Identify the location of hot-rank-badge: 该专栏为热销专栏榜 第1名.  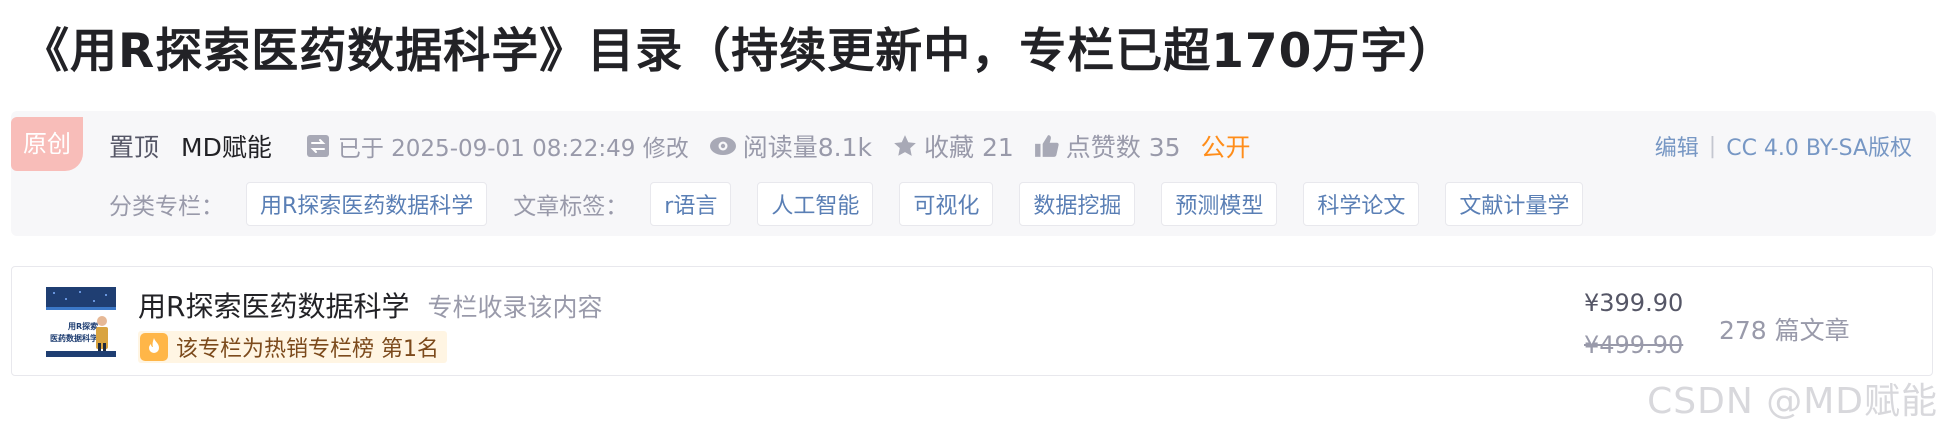
(292, 347).